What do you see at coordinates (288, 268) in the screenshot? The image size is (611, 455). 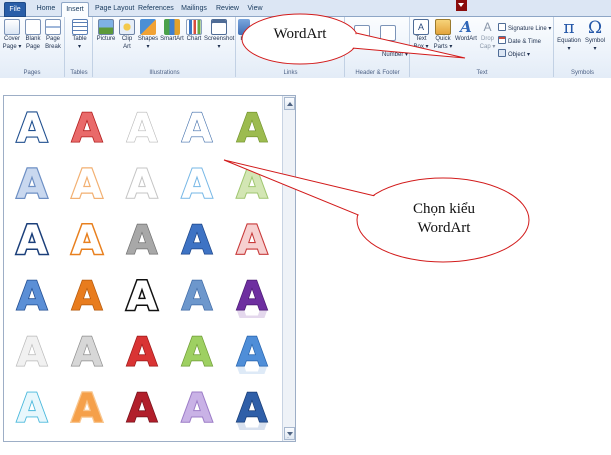 I see `gallery-scrollbar` at bounding box center [288, 268].